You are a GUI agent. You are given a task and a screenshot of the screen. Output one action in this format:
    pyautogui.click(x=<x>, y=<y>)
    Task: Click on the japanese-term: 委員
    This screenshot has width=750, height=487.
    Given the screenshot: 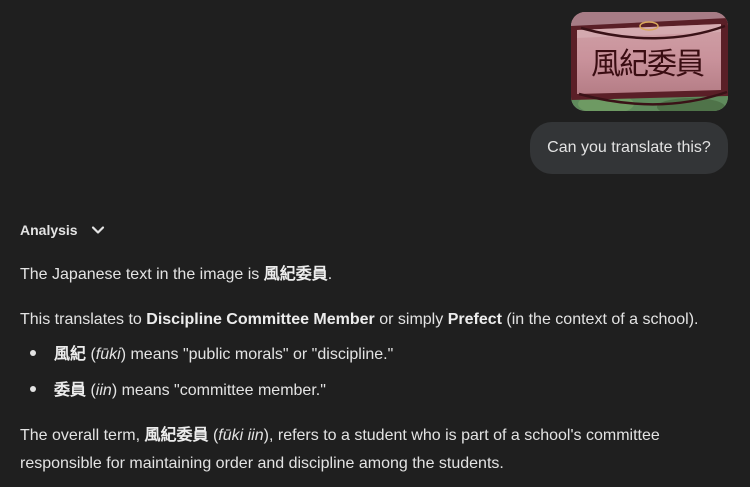 What is the action you would take?
    pyautogui.click(x=70, y=390)
    